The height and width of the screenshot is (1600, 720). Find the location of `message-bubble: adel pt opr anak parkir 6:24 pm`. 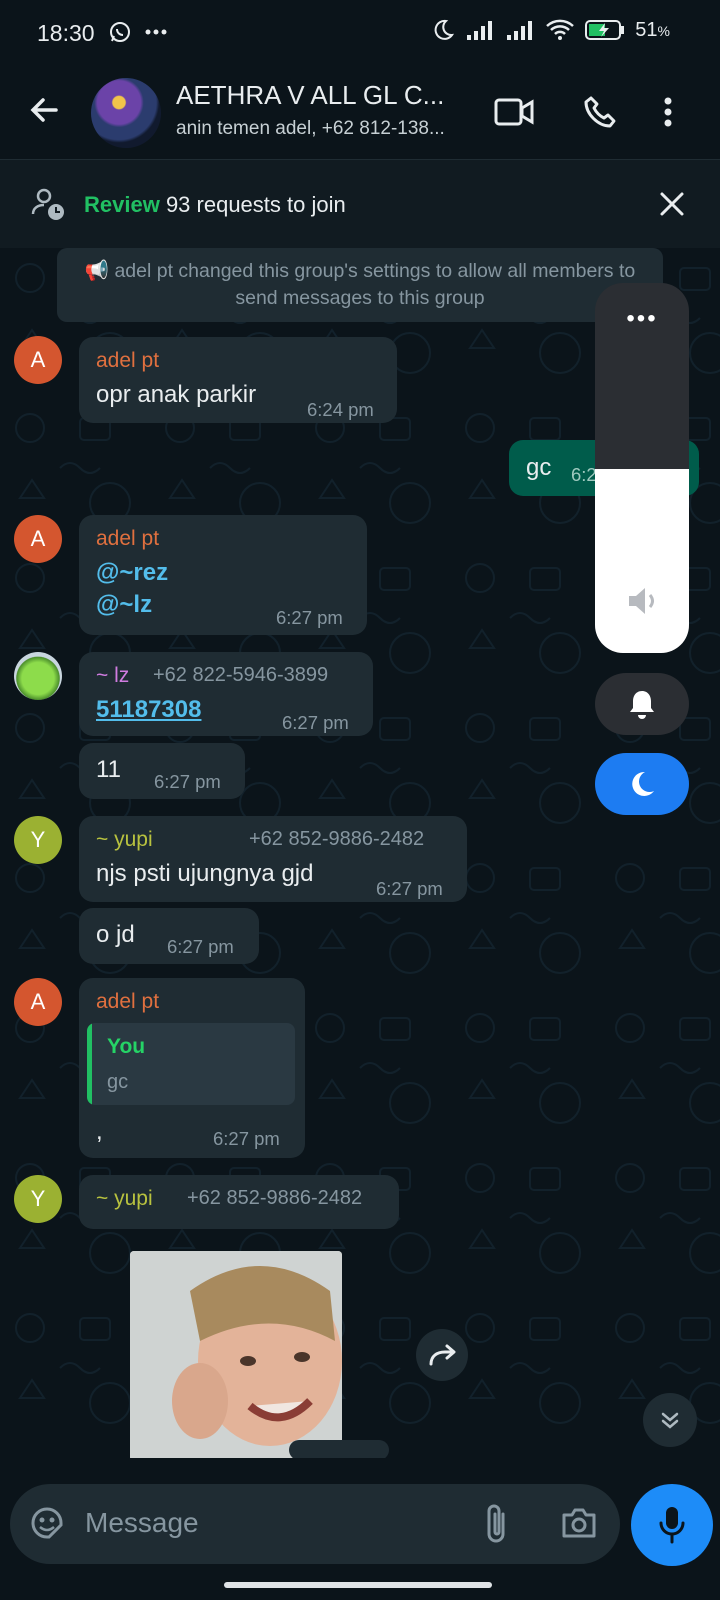

message-bubble: adel pt opr anak parkir 6:24 pm is located at coordinates (238, 380).